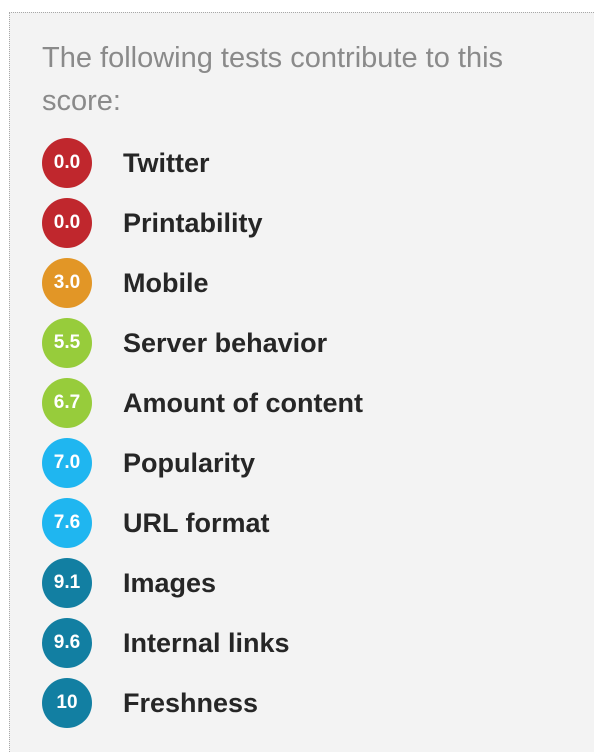  Describe the element at coordinates (67, 463) in the screenshot. I see `score-badge: 7.0` at that location.